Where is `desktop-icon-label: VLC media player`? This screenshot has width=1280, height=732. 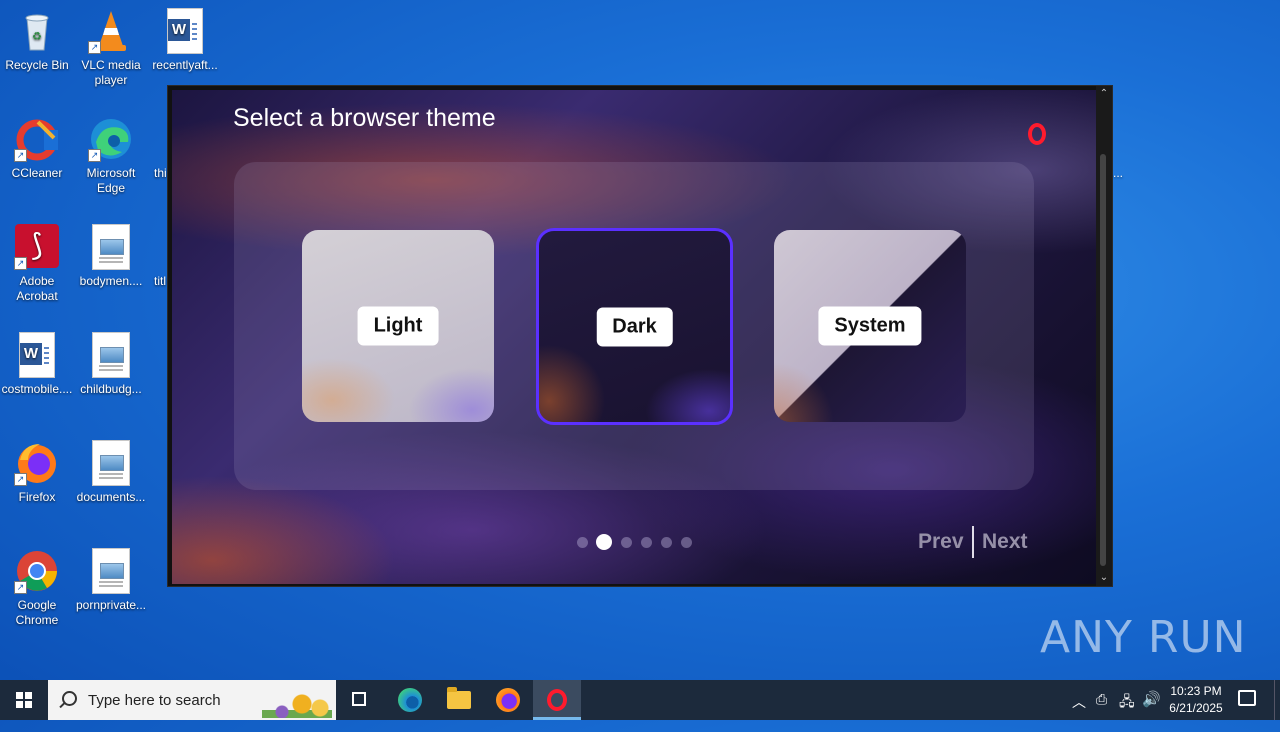
desktop-icon-label: VLC media player is located at coordinates (111, 72).